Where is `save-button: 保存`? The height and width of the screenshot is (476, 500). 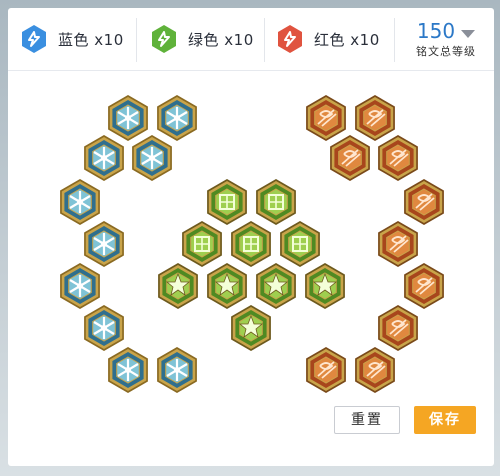
save-button: 保存 is located at coordinates (445, 420).